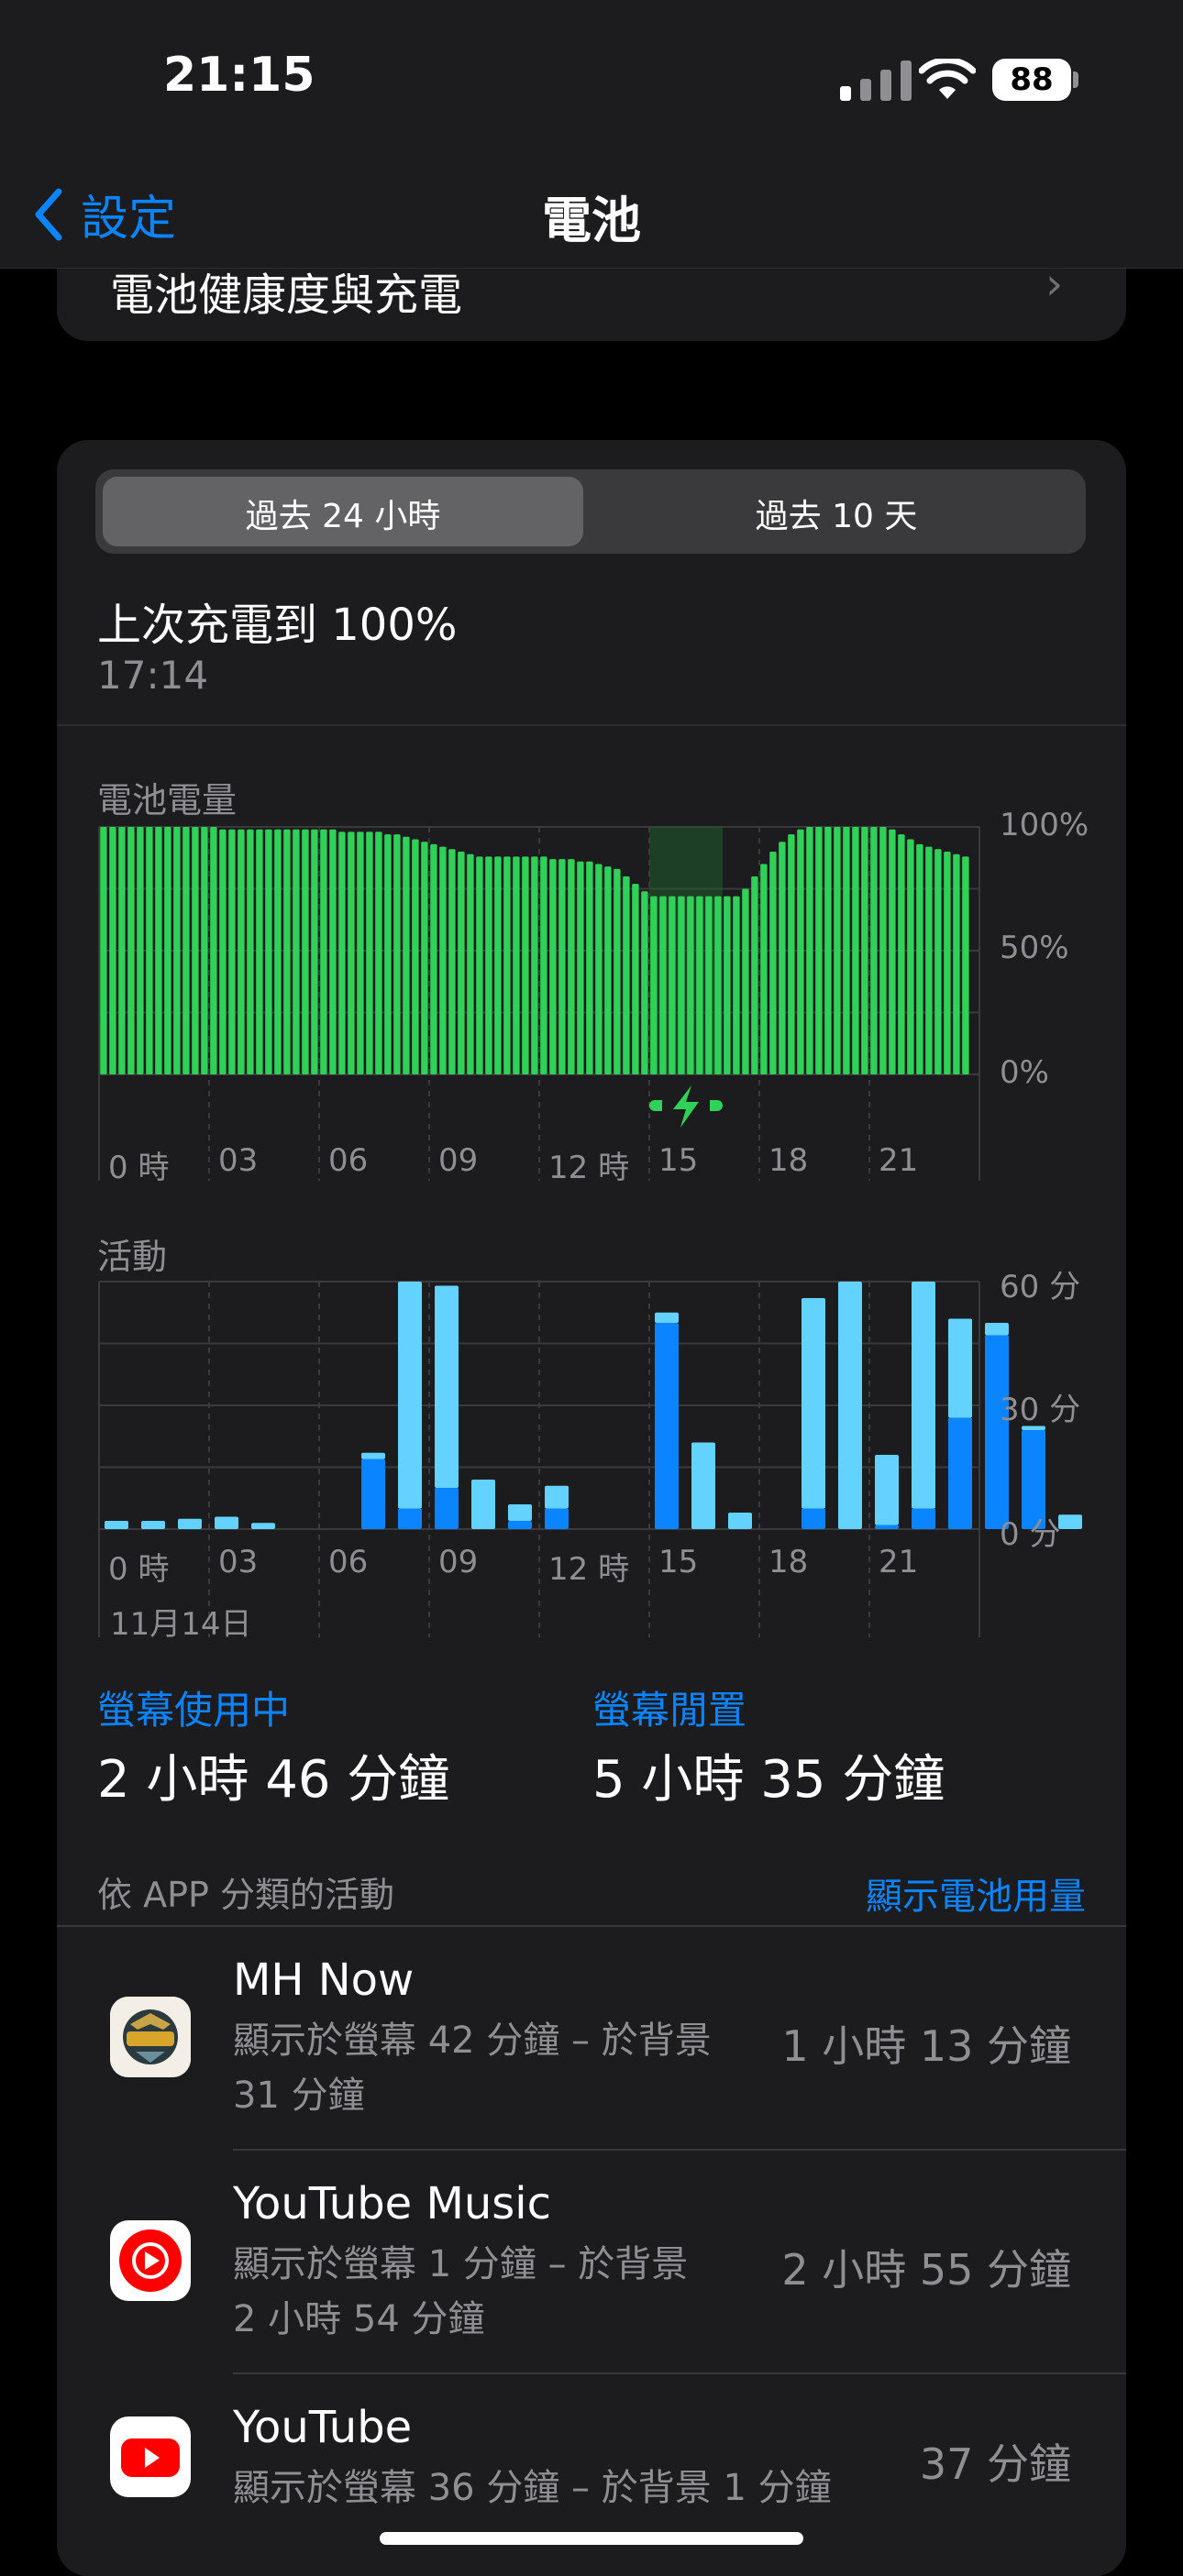  Describe the element at coordinates (995, 2464) in the screenshot. I see `app-usage-time: 37 分鐘` at that location.